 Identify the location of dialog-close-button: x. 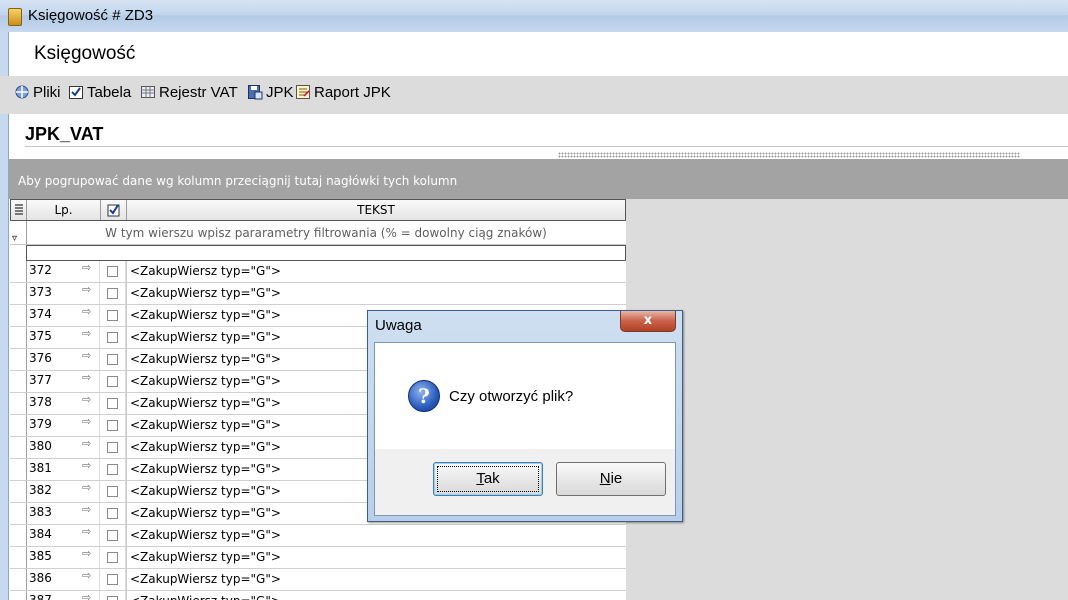
(648, 321).